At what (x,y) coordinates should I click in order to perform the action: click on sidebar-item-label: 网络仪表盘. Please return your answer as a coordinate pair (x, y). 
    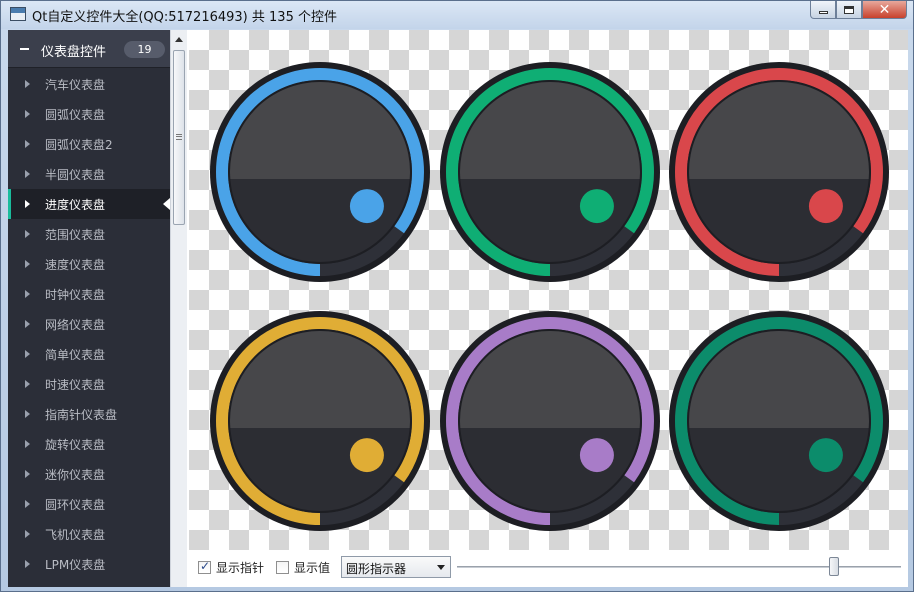
    Looking at the image, I should click on (75, 325).